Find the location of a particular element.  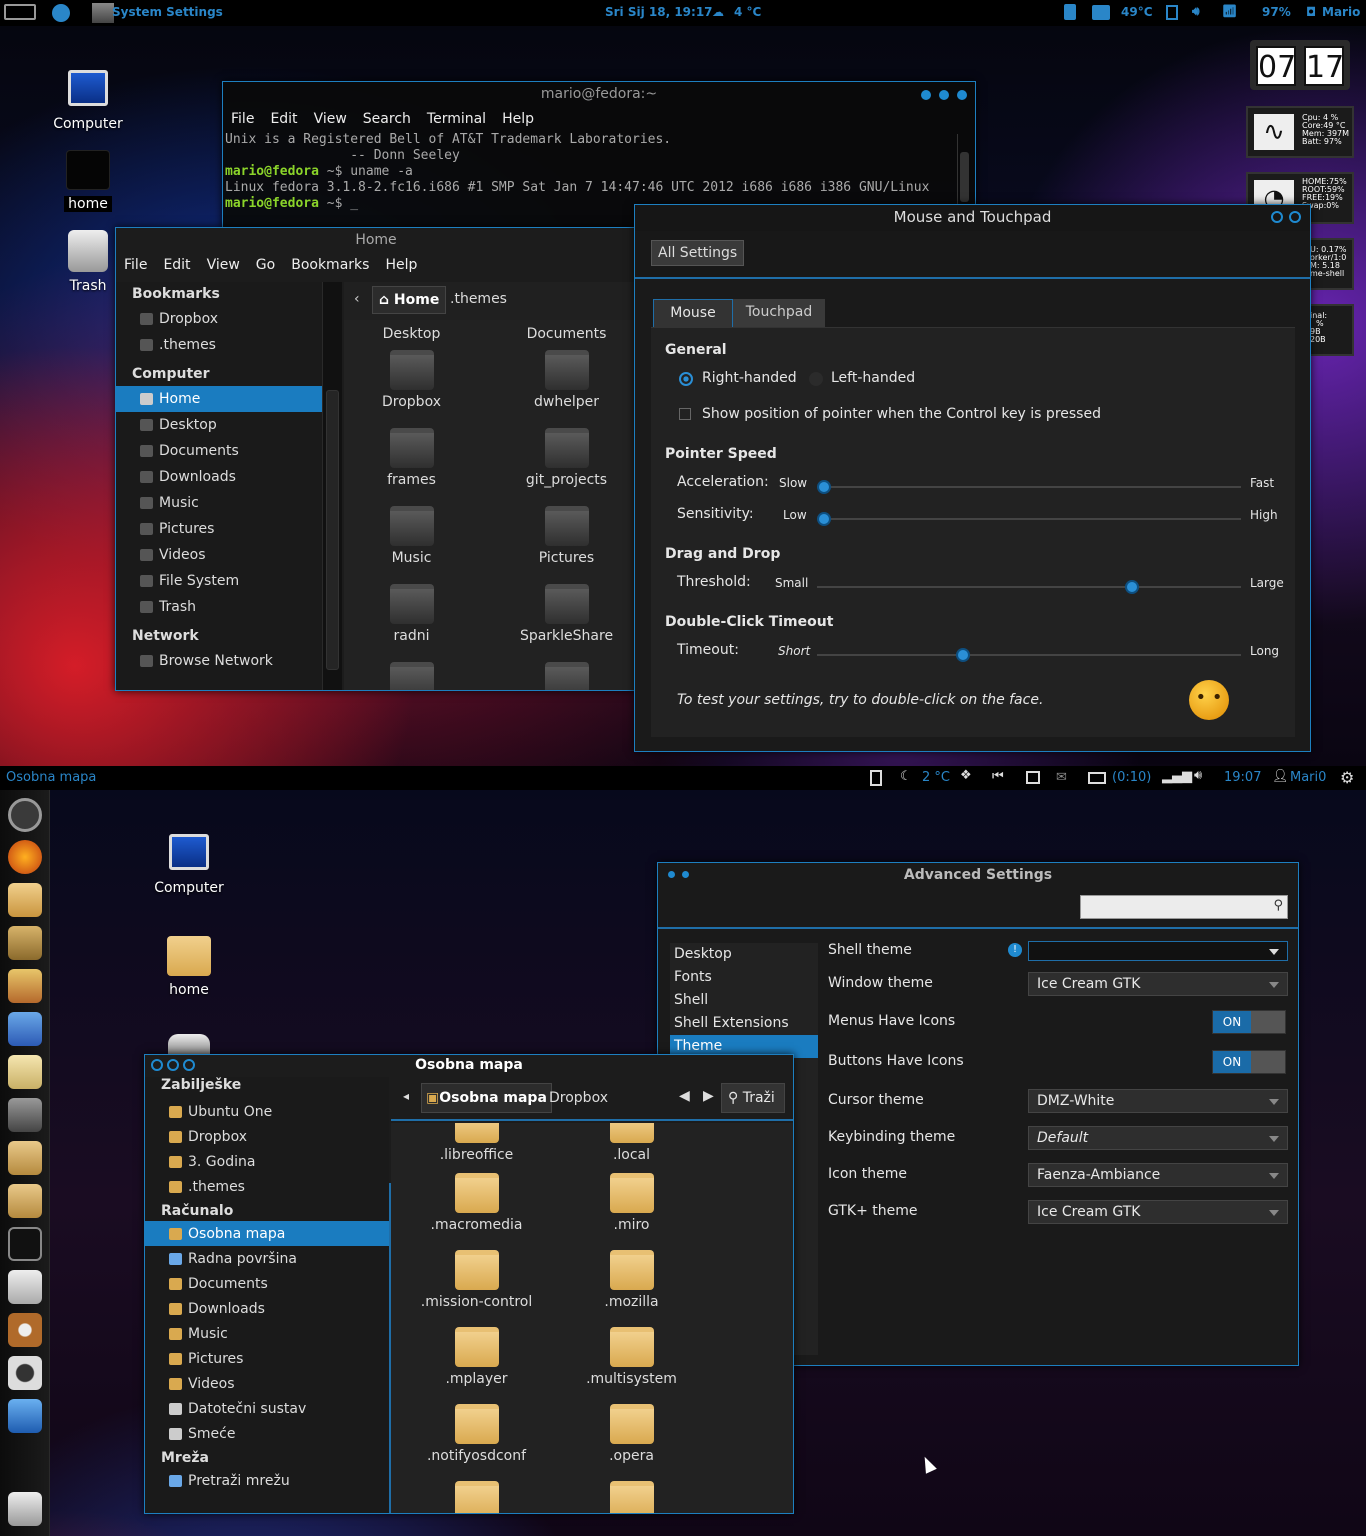

desktop-icon-computer: Computer is located at coordinates (88, 101).